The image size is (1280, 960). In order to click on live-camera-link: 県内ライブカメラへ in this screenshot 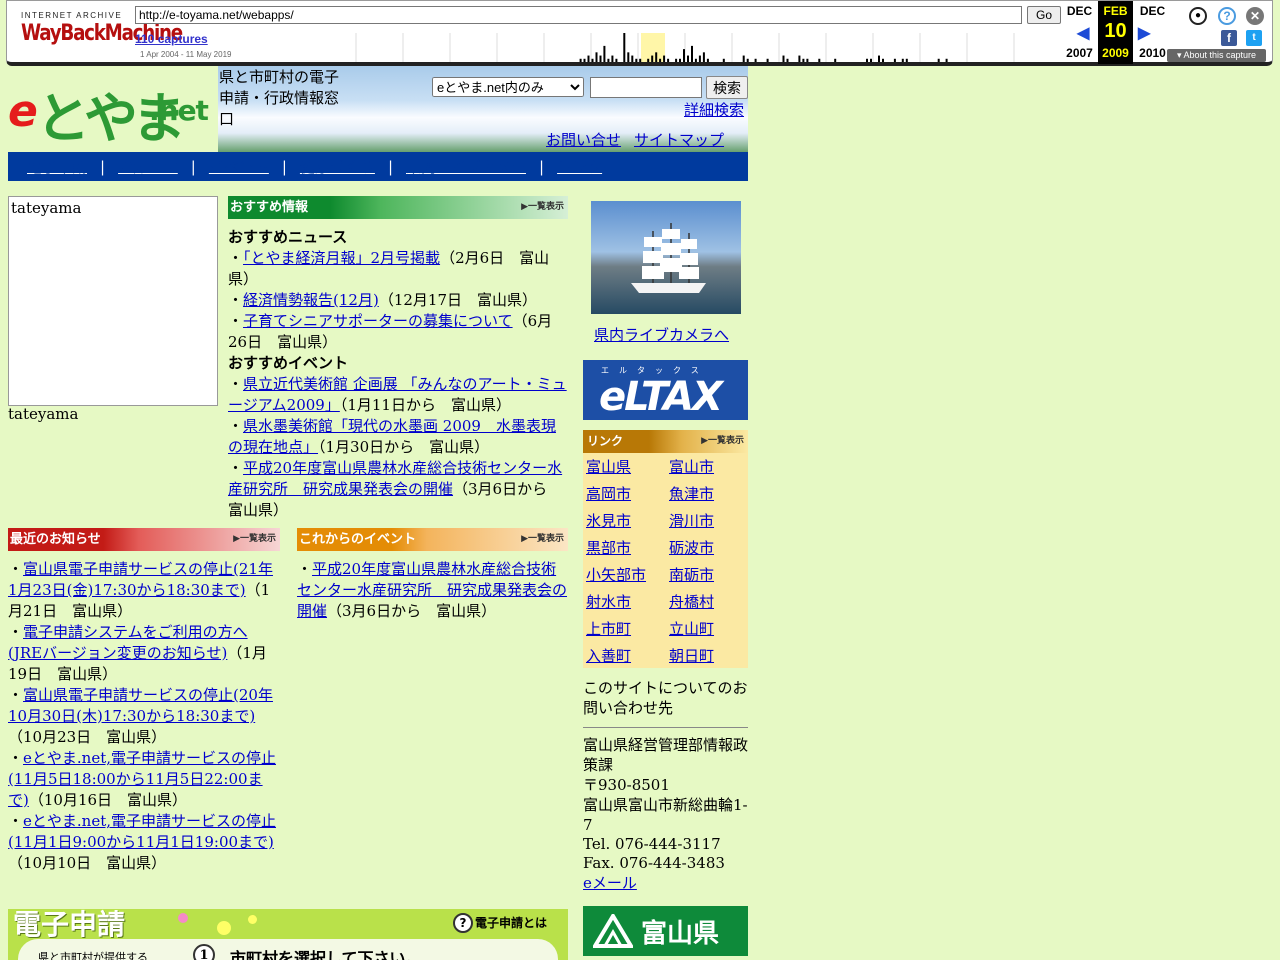, I will do `click(661, 334)`.